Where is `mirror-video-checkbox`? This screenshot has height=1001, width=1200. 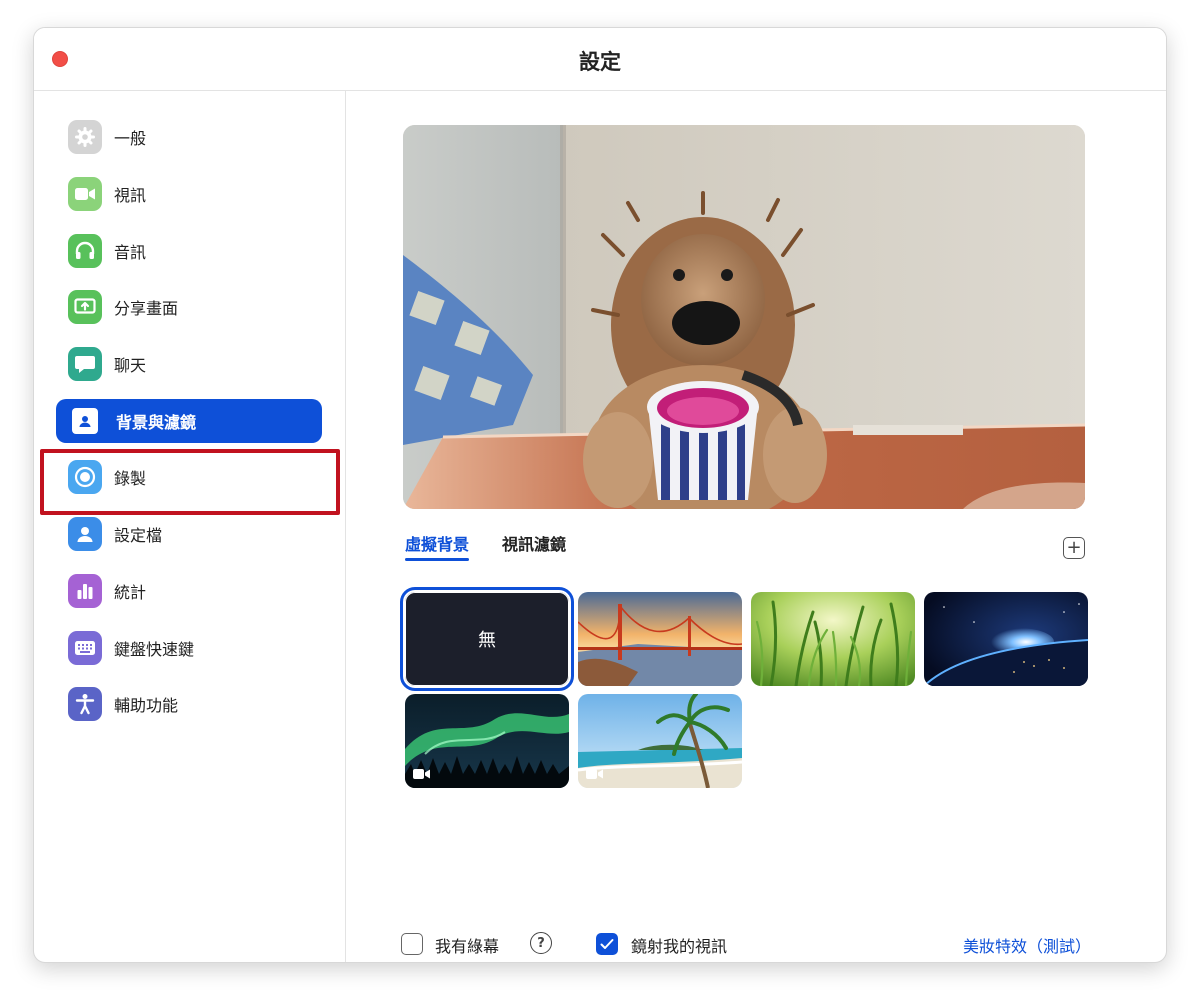
mirror-video-checkbox is located at coordinates (607, 944).